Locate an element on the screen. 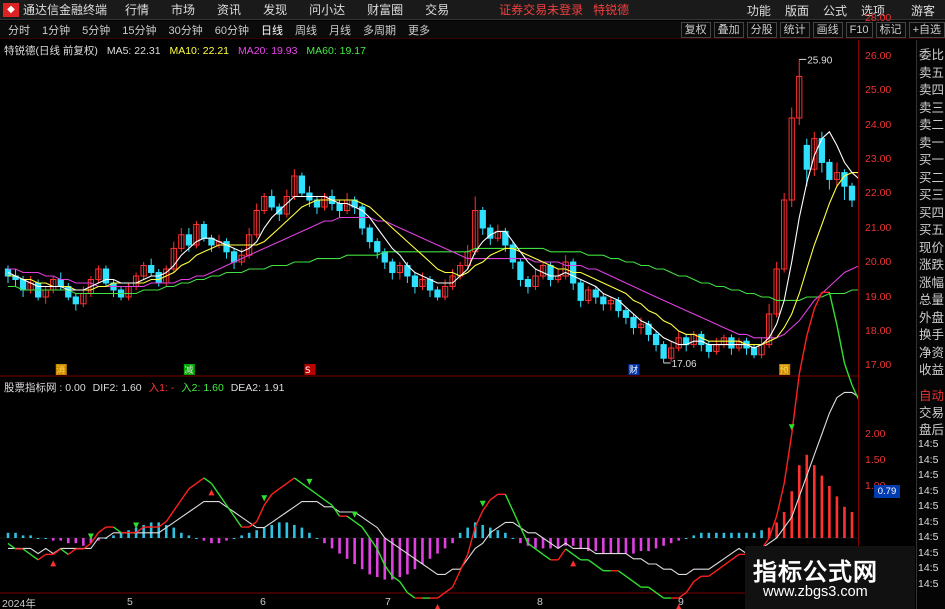 The width and height of the screenshot is (945, 609). y-tick-label: 20.00 is located at coordinates (878, 262).